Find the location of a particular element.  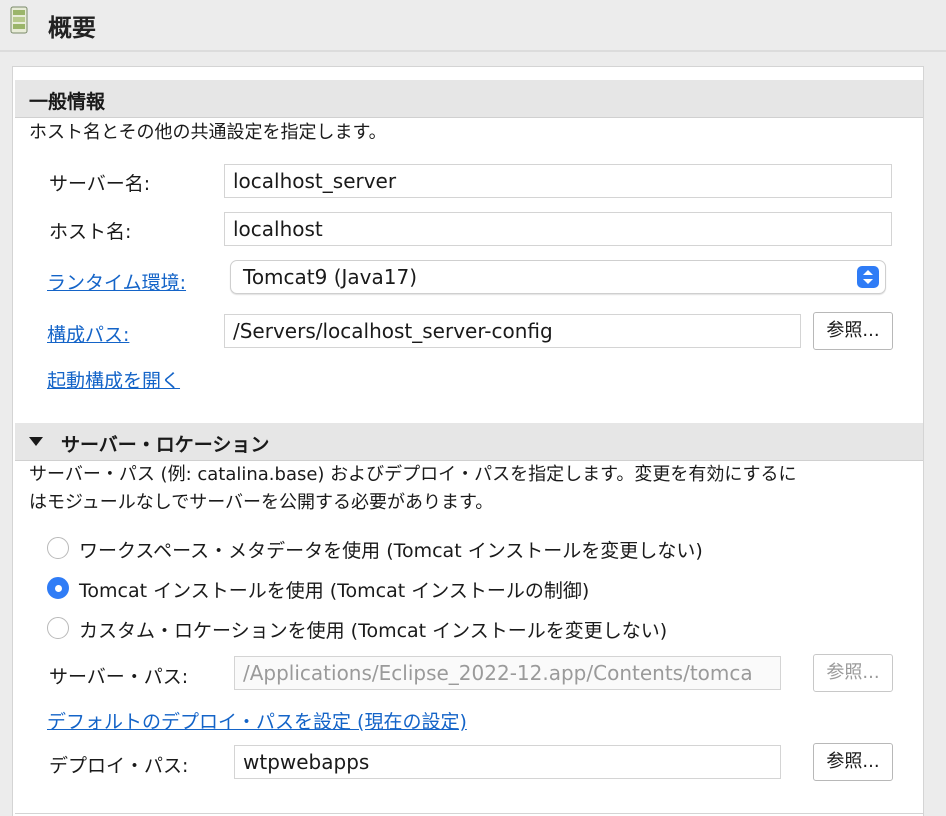

server-name-label: サーバー名: is located at coordinates (100, 184).